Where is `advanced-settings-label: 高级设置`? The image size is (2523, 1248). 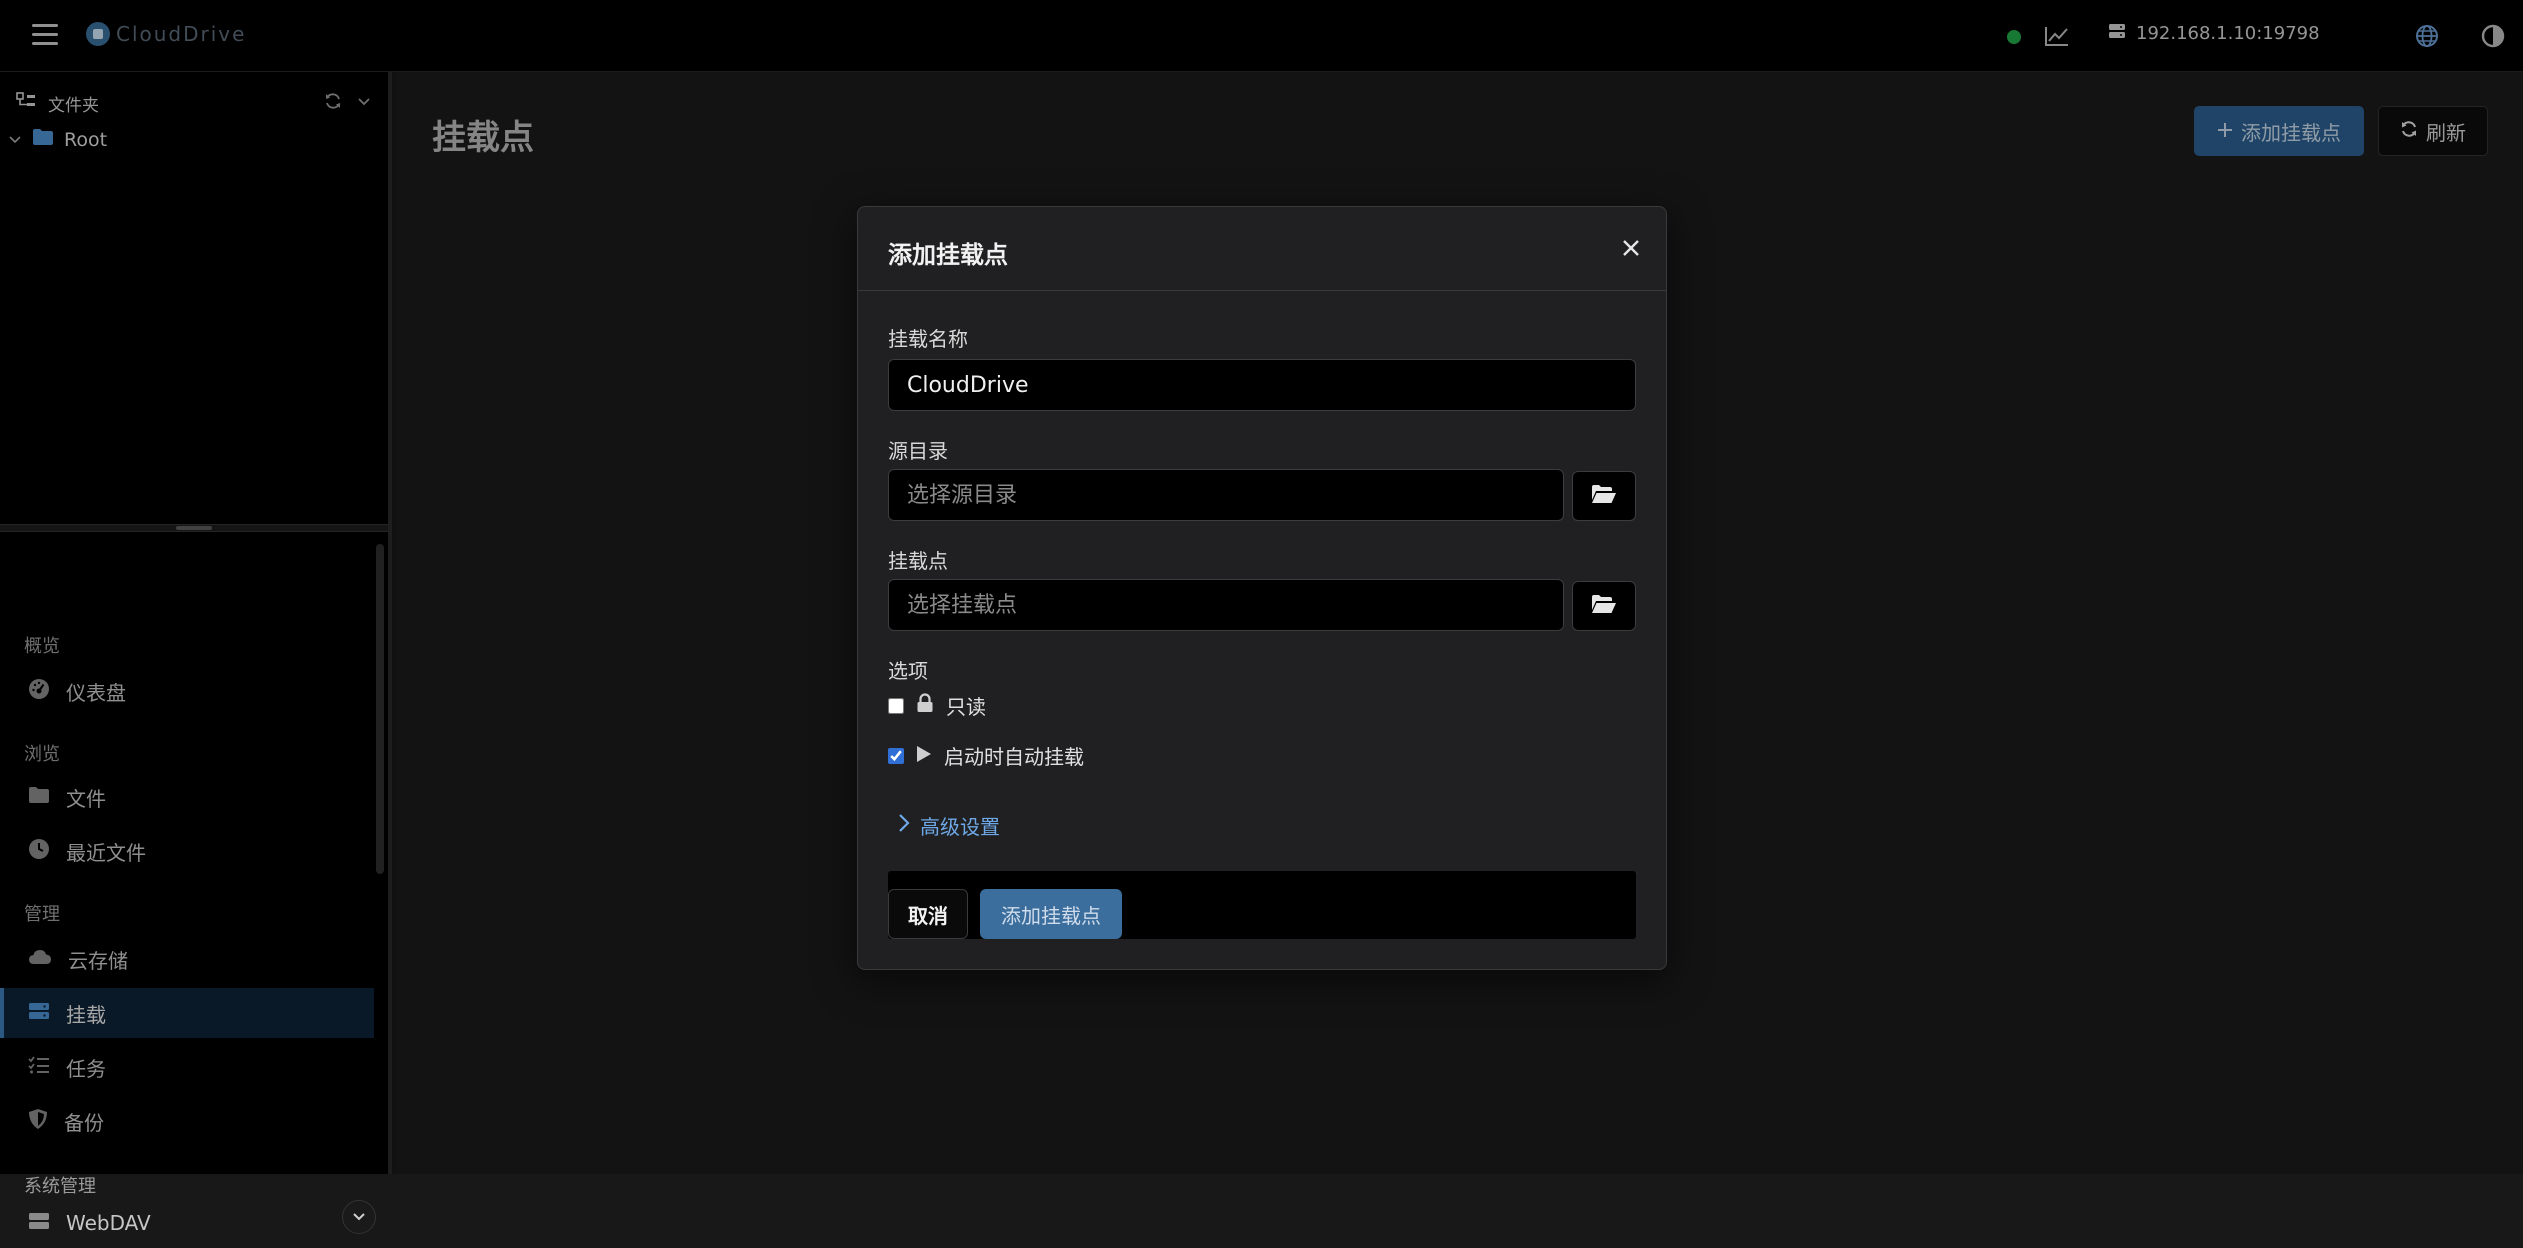
advanced-settings-label: 高级设置 is located at coordinates (960, 827).